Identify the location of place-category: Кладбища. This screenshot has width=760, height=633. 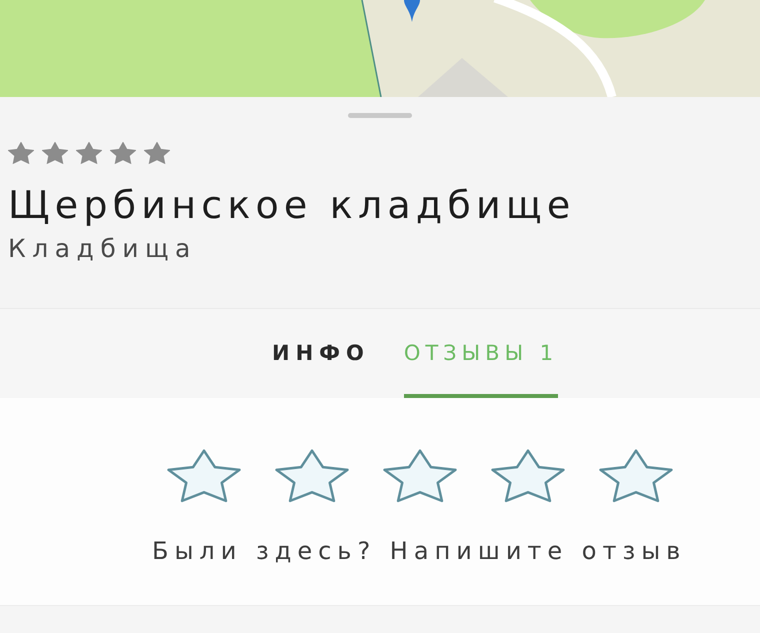
(102, 249).